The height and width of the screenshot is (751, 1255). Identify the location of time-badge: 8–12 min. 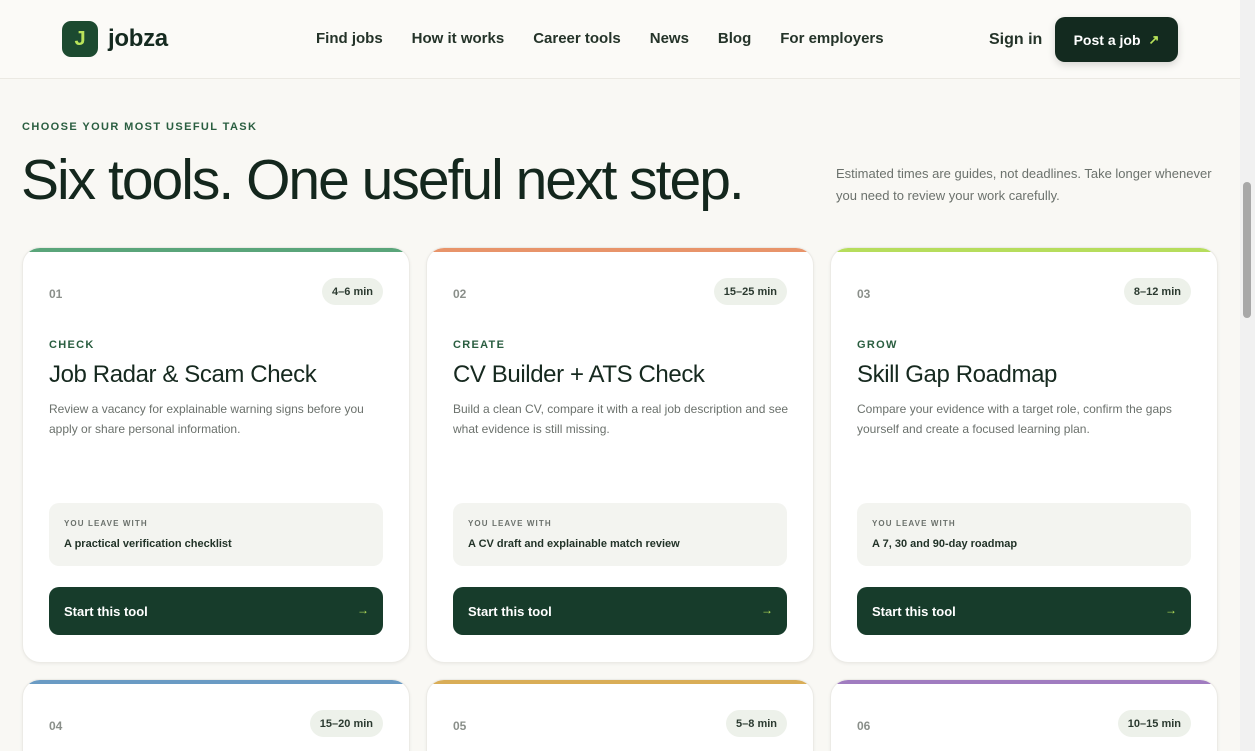
(1157, 291).